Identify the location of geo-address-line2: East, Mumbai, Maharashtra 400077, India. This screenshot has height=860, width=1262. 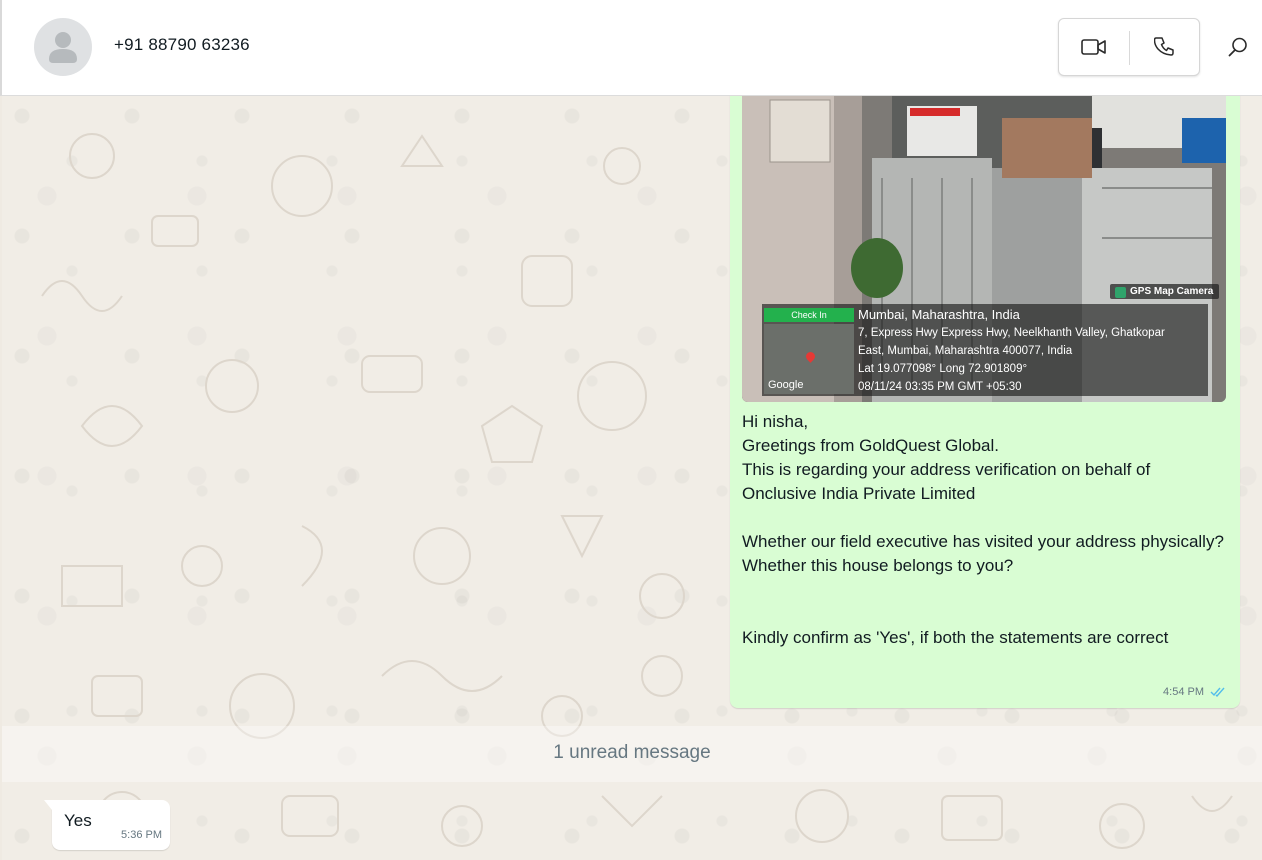
(965, 351).